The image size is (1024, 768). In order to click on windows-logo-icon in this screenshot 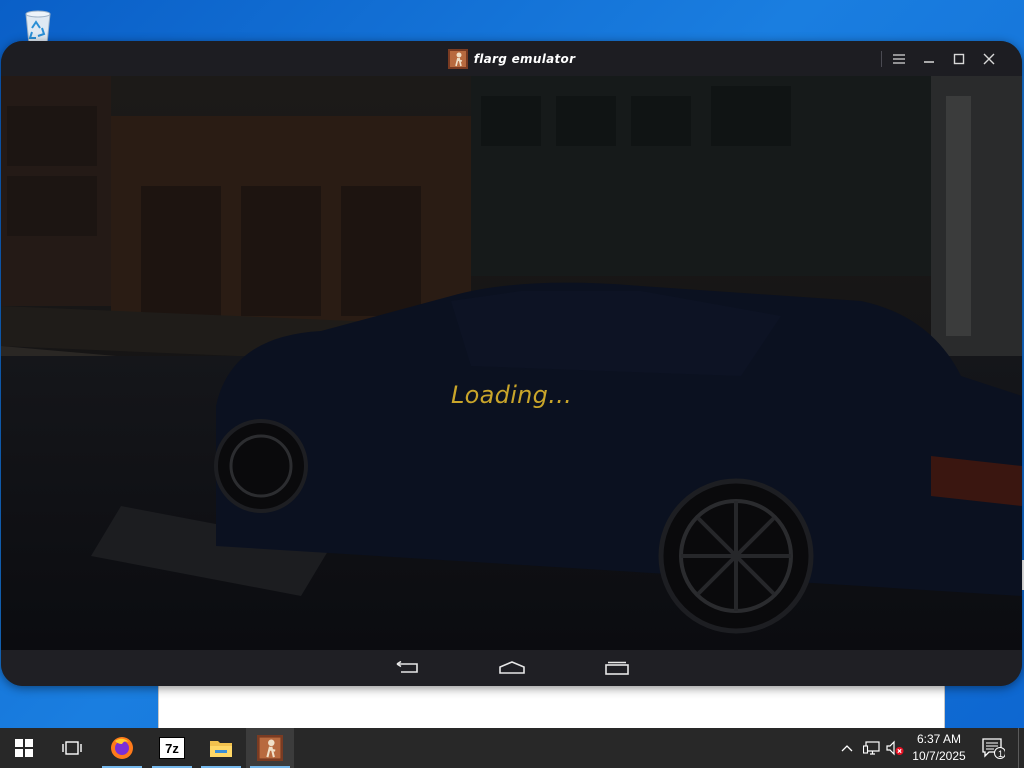, I will do `click(24, 748)`.